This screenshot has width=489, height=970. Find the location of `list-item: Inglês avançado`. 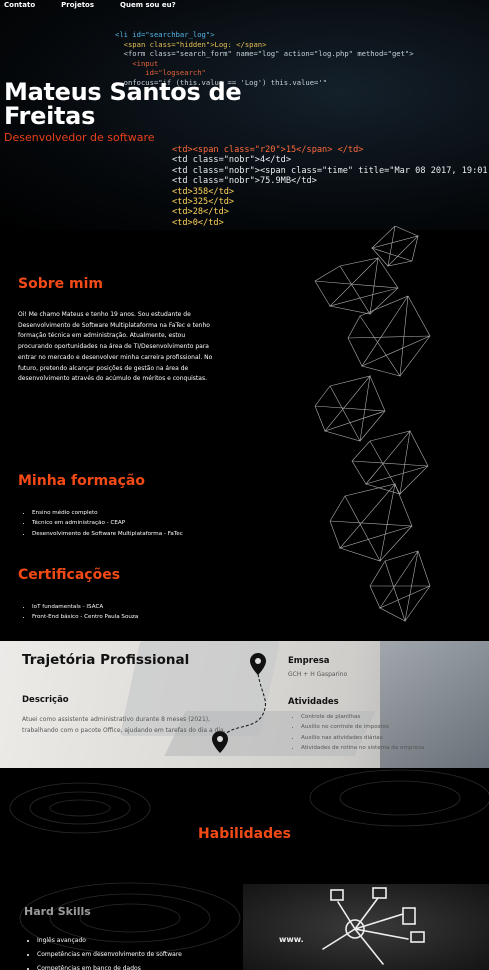

list-item: Inglês avançado is located at coordinates (109, 941).